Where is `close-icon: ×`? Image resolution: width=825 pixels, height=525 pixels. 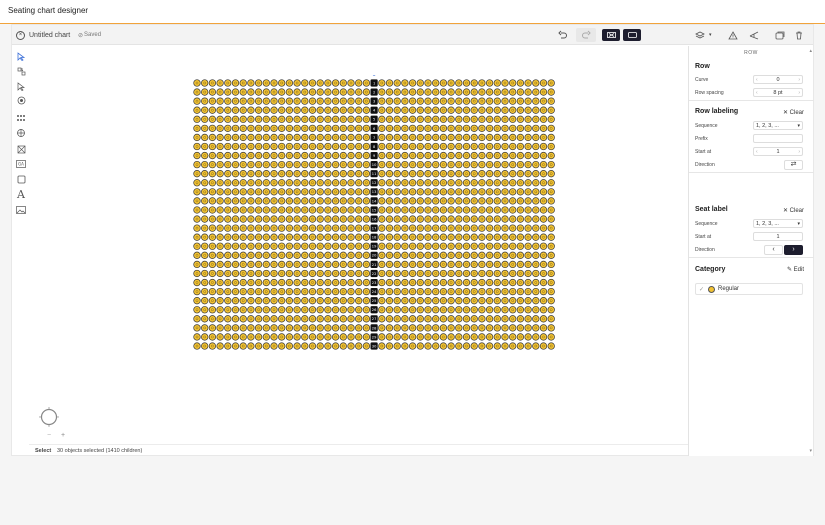 close-icon: × is located at coordinates (20, 35).